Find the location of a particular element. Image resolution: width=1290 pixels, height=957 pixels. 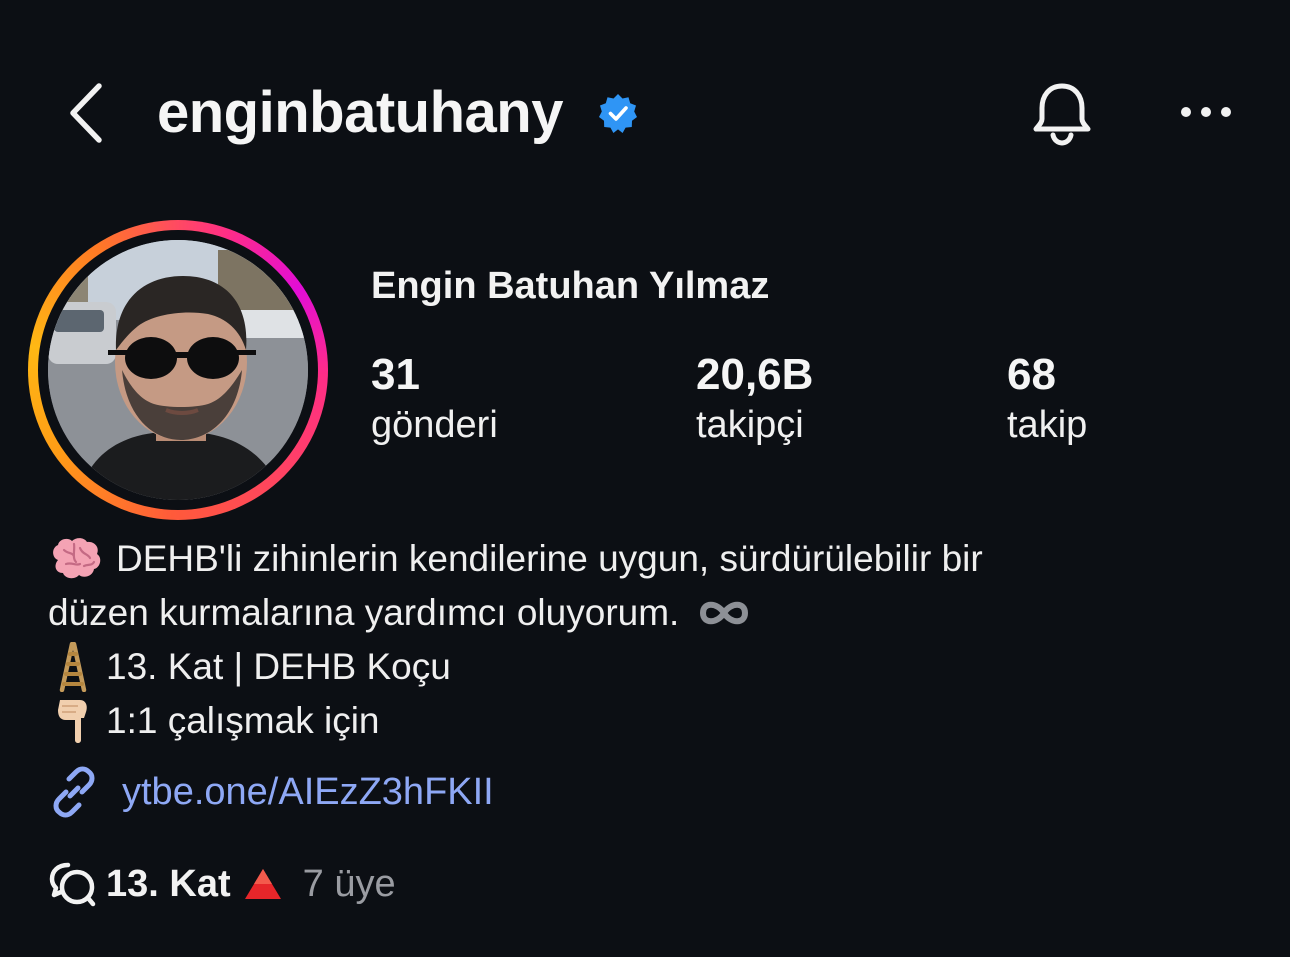

stat-following-count: 68 is located at coordinates (1031, 374).